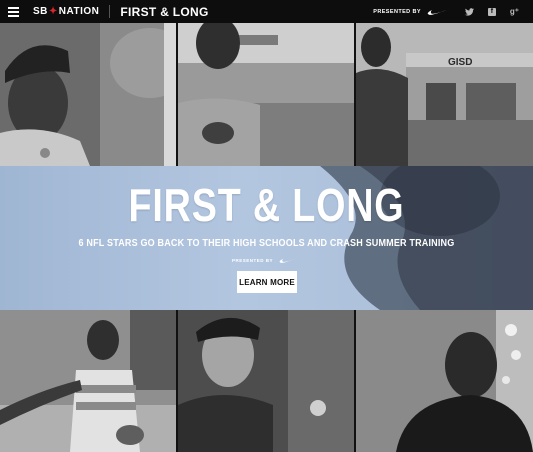  Describe the element at coordinates (460, 62) in the screenshot. I see `school-sign-text: GISD` at that location.